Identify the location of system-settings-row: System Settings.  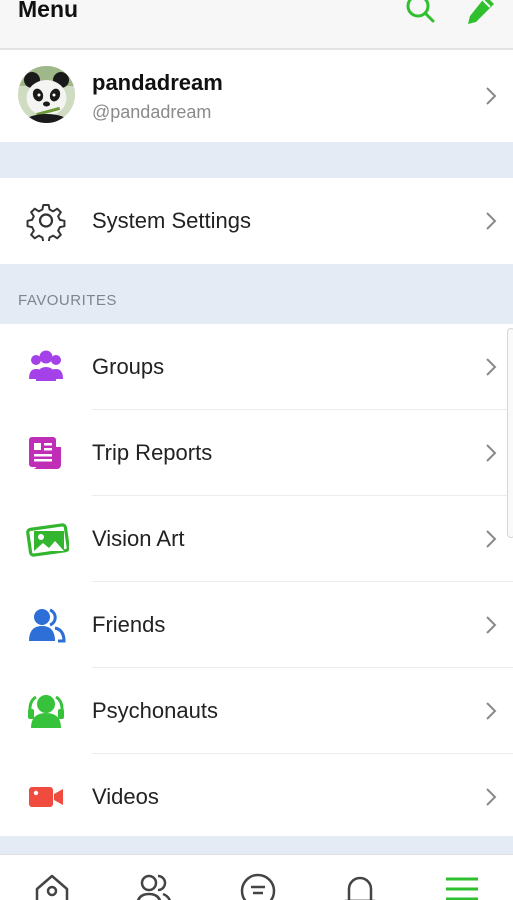
(256, 221).